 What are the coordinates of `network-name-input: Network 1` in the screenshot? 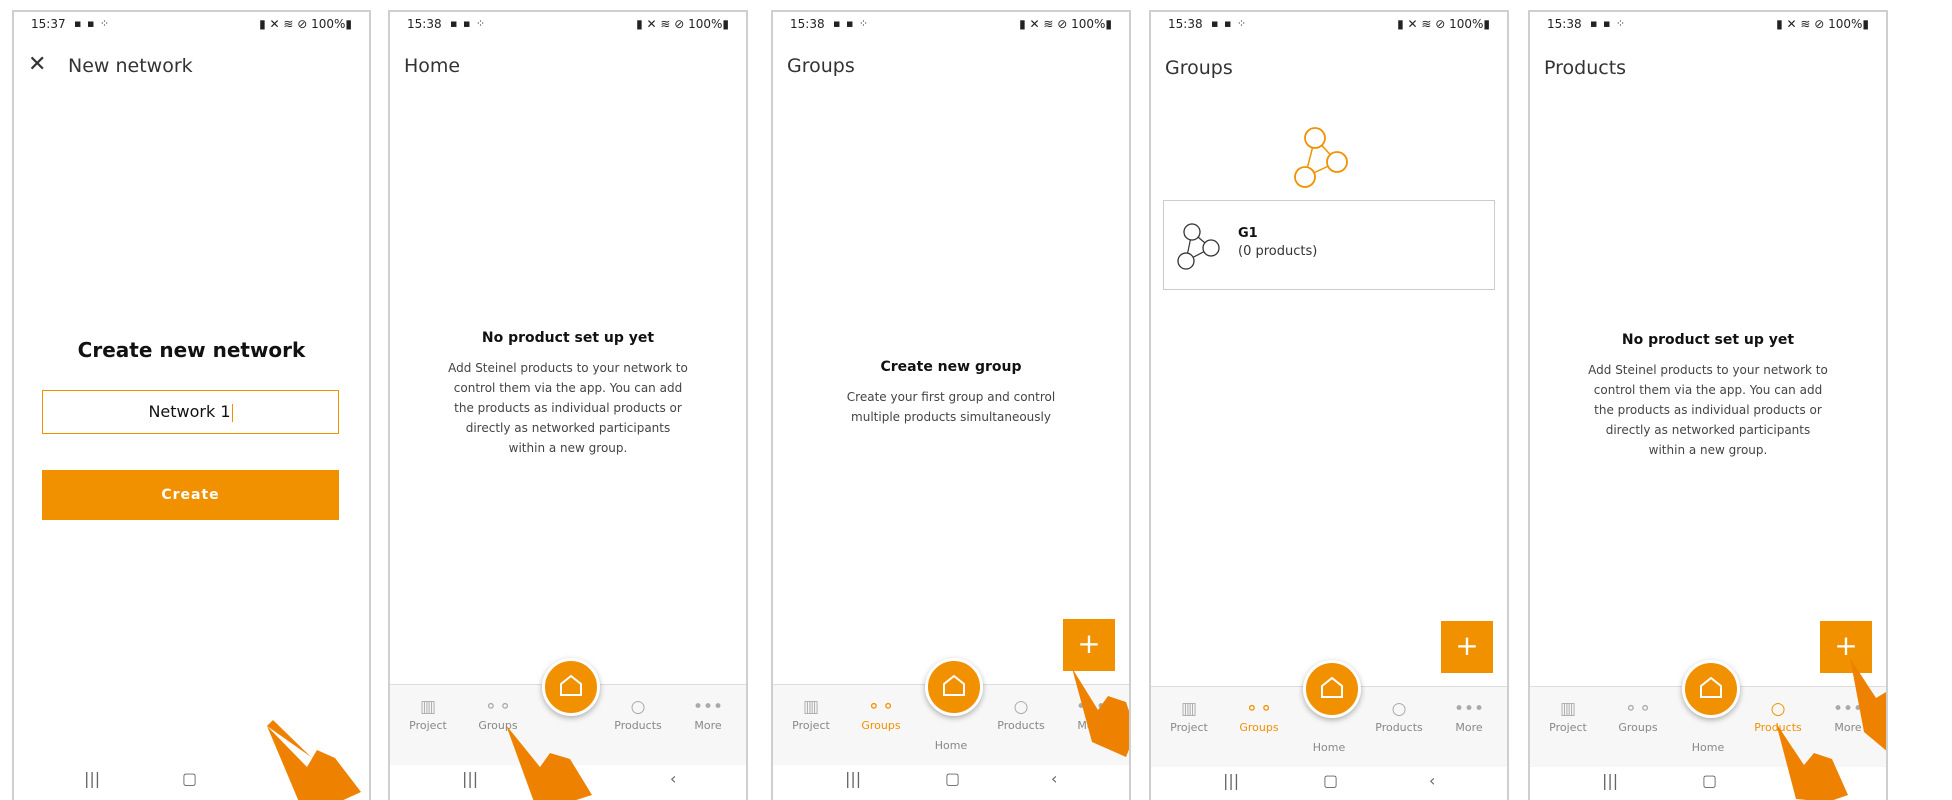 It's located at (190, 412).